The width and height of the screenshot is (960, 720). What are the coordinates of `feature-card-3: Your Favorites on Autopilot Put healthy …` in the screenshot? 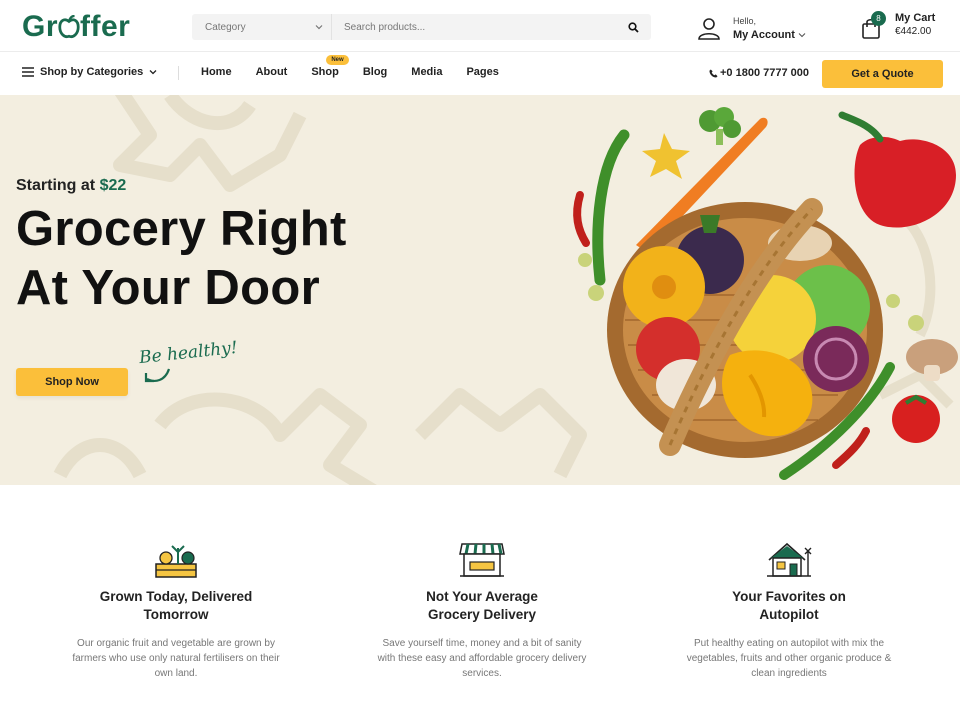 It's located at (789, 610).